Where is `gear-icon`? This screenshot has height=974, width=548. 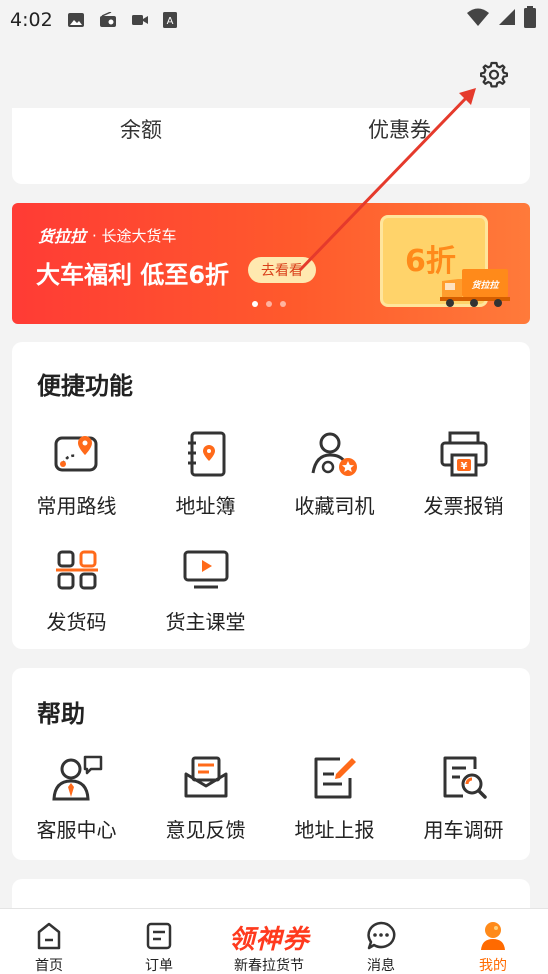
gear-icon is located at coordinates (494, 74).